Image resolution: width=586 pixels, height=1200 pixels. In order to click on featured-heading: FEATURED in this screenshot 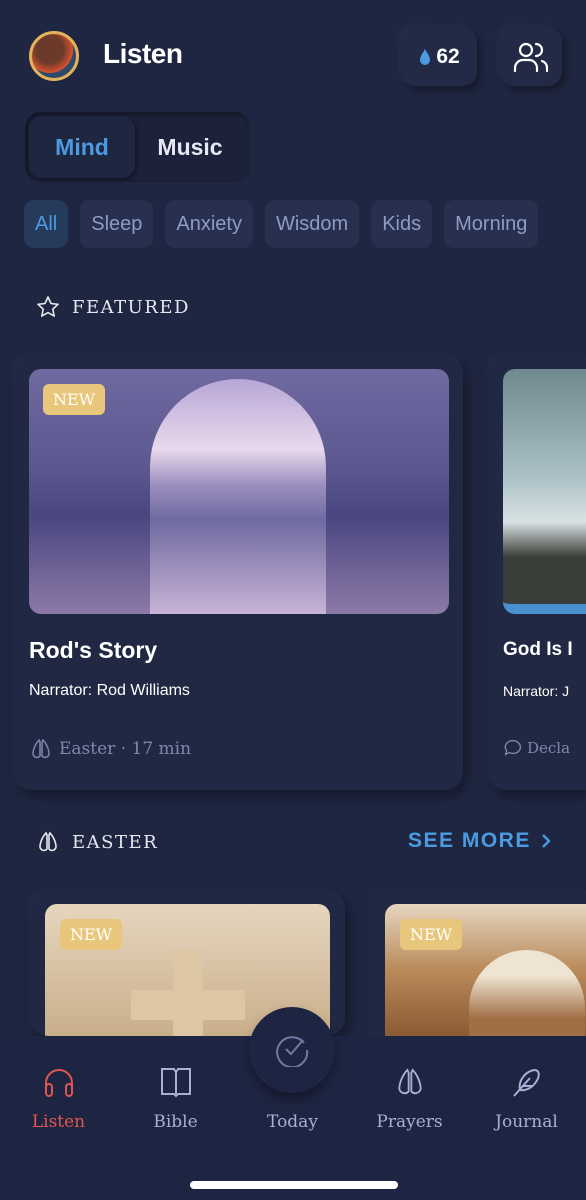, I will do `click(113, 307)`.